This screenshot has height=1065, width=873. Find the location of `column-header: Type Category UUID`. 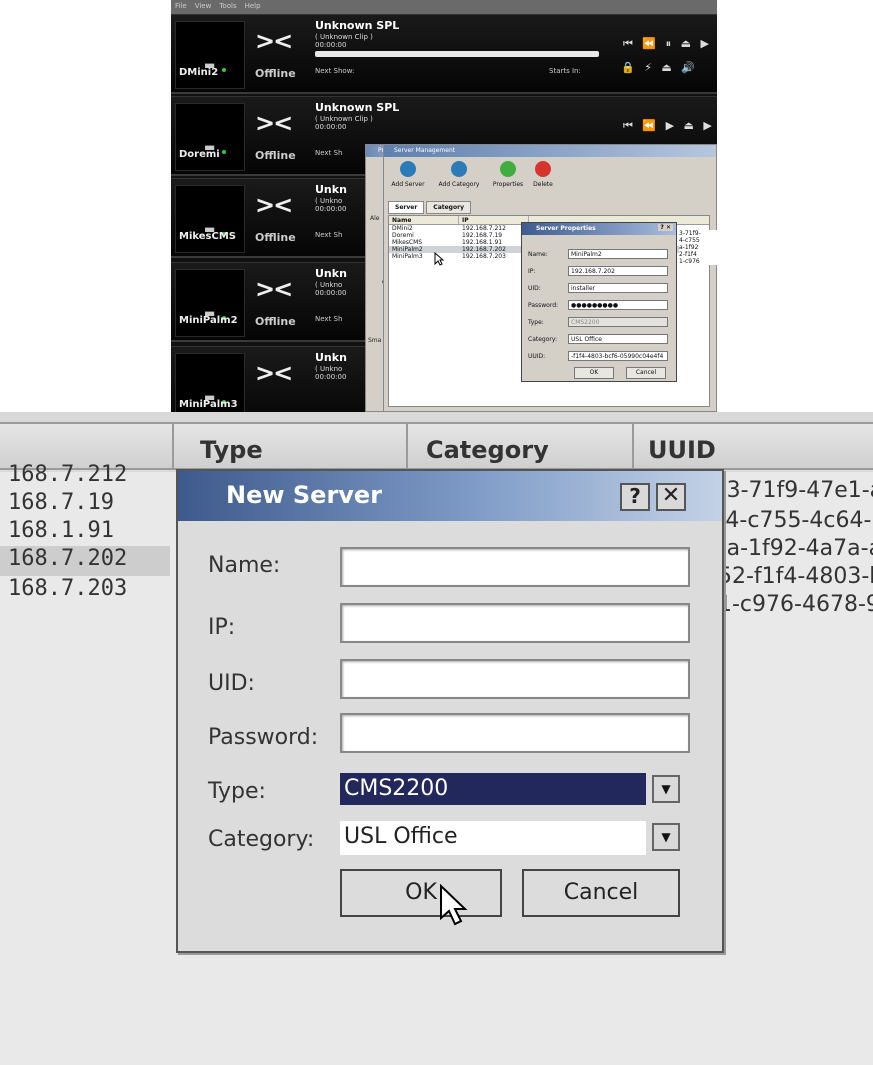

column-header: Type Category UUID is located at coordinates (436, 446).